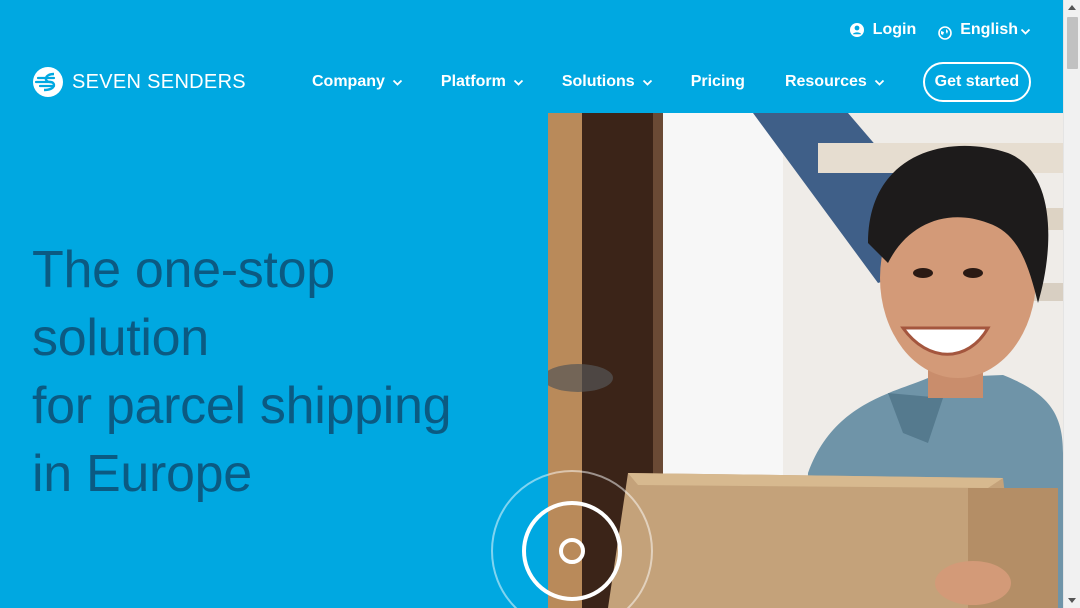 This screenshot has height=608, width=1080. I want to click on nav-item-label: Resources, so click(825, 81).